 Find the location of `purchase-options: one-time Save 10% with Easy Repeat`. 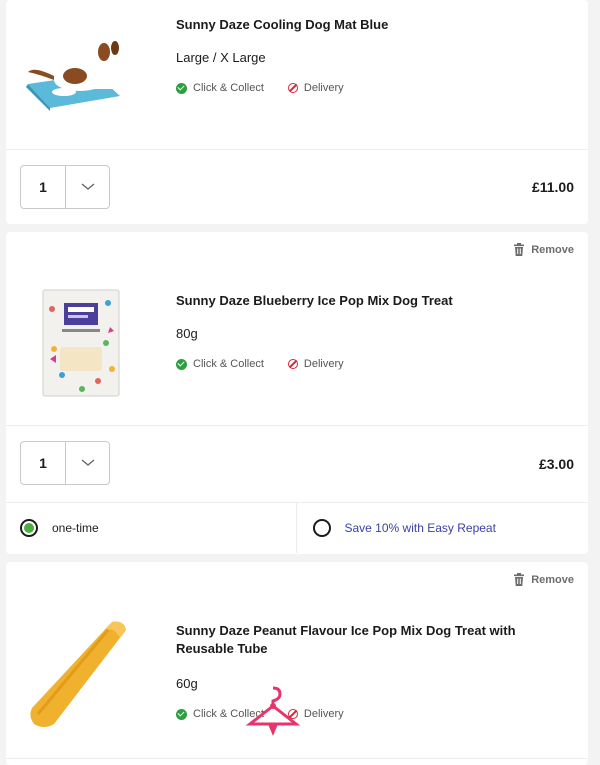

purchase-options: one-time Save 10% with Easy Repeat is located at coordinates (297, 528).